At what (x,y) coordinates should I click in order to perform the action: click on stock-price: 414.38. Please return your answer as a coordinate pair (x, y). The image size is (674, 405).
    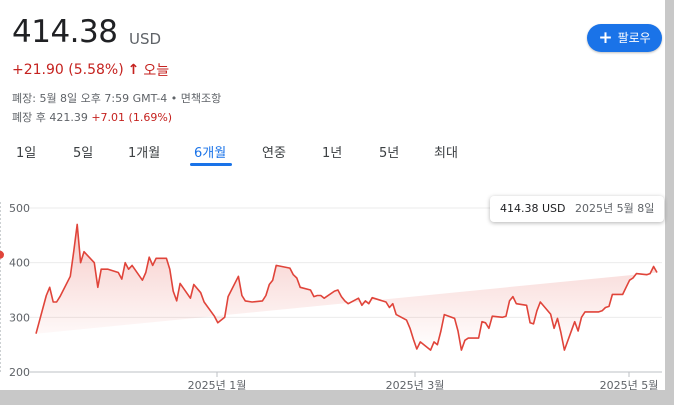
    Looking at the image, I should click on (65, 32).